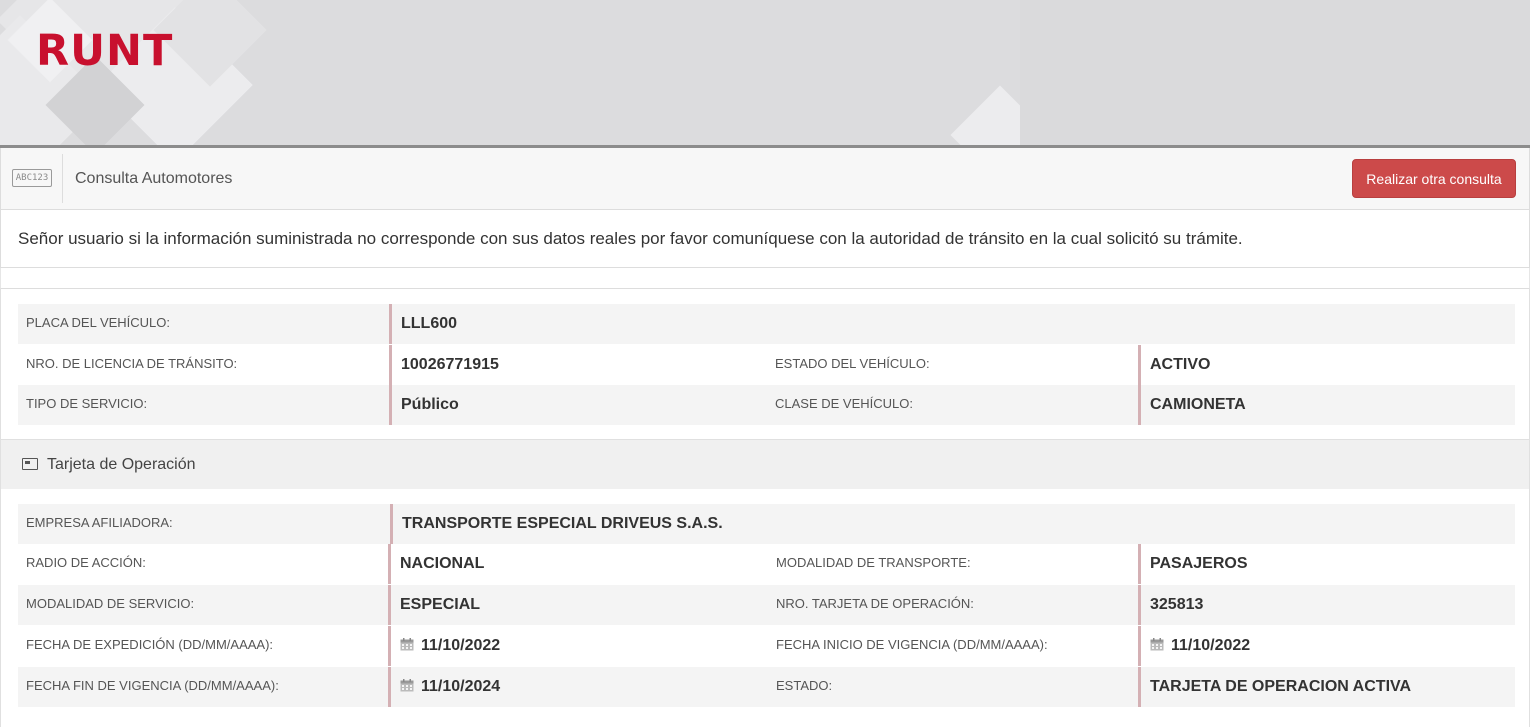  What do you see at coordinates (573, 605) in the screenshot?
I see `modalidad-servicio-value: ESPECIAL` at bounding box center [573, 605].